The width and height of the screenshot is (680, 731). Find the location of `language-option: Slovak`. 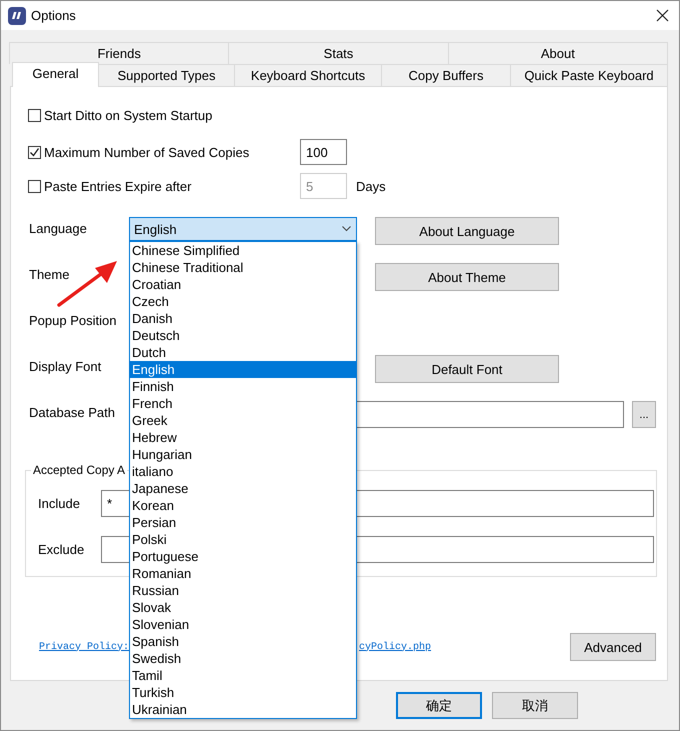

language-option: Slovak is located at coordinates (243, 607).